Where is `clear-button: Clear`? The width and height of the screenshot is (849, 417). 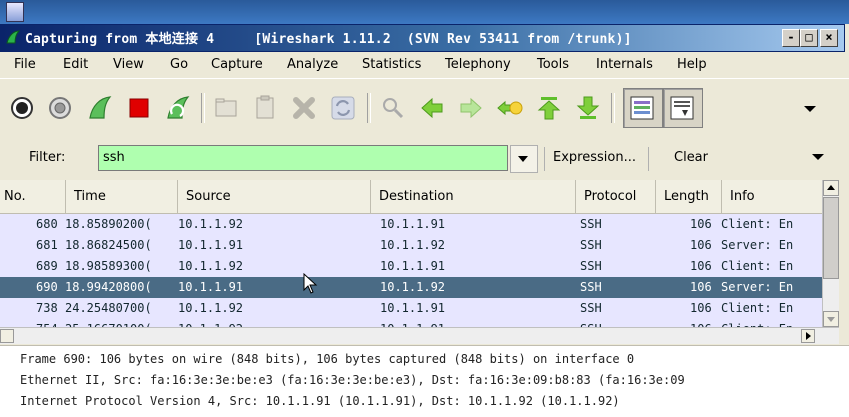
clear-button: Clear is located at coordinates (691, 157).